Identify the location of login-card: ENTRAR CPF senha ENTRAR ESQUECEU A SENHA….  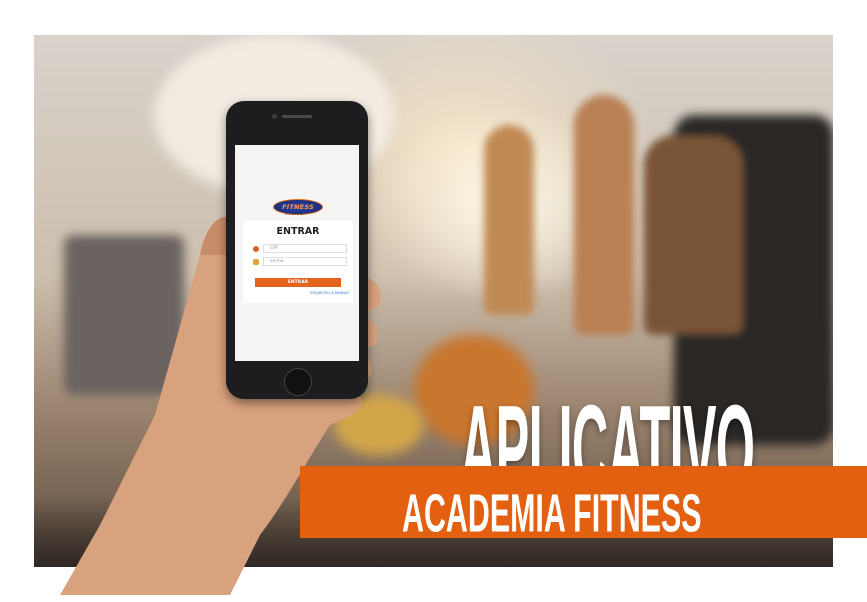
(298, 262).